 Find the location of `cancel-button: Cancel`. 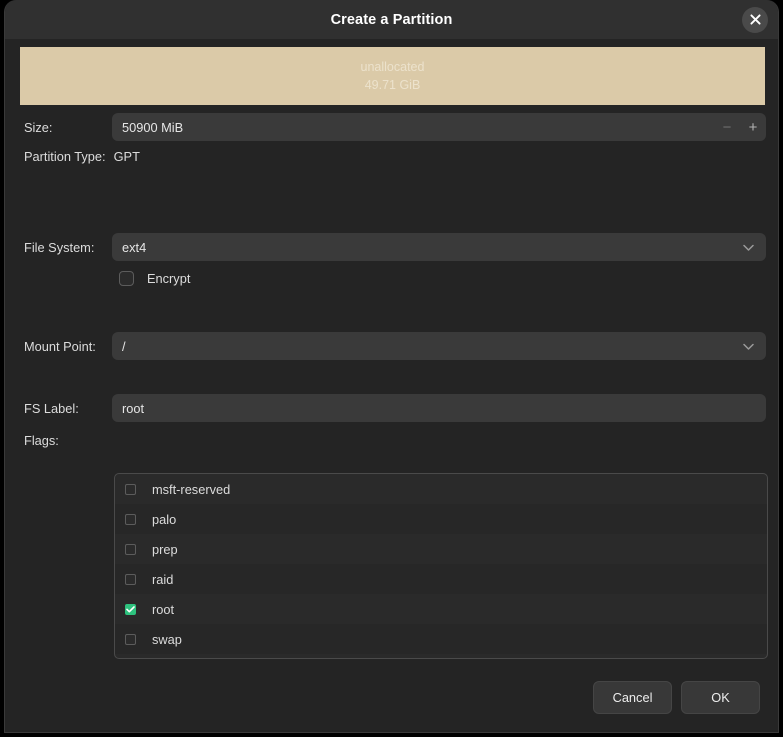

cancel-button: Cancel is located at coordinates (632, 697).